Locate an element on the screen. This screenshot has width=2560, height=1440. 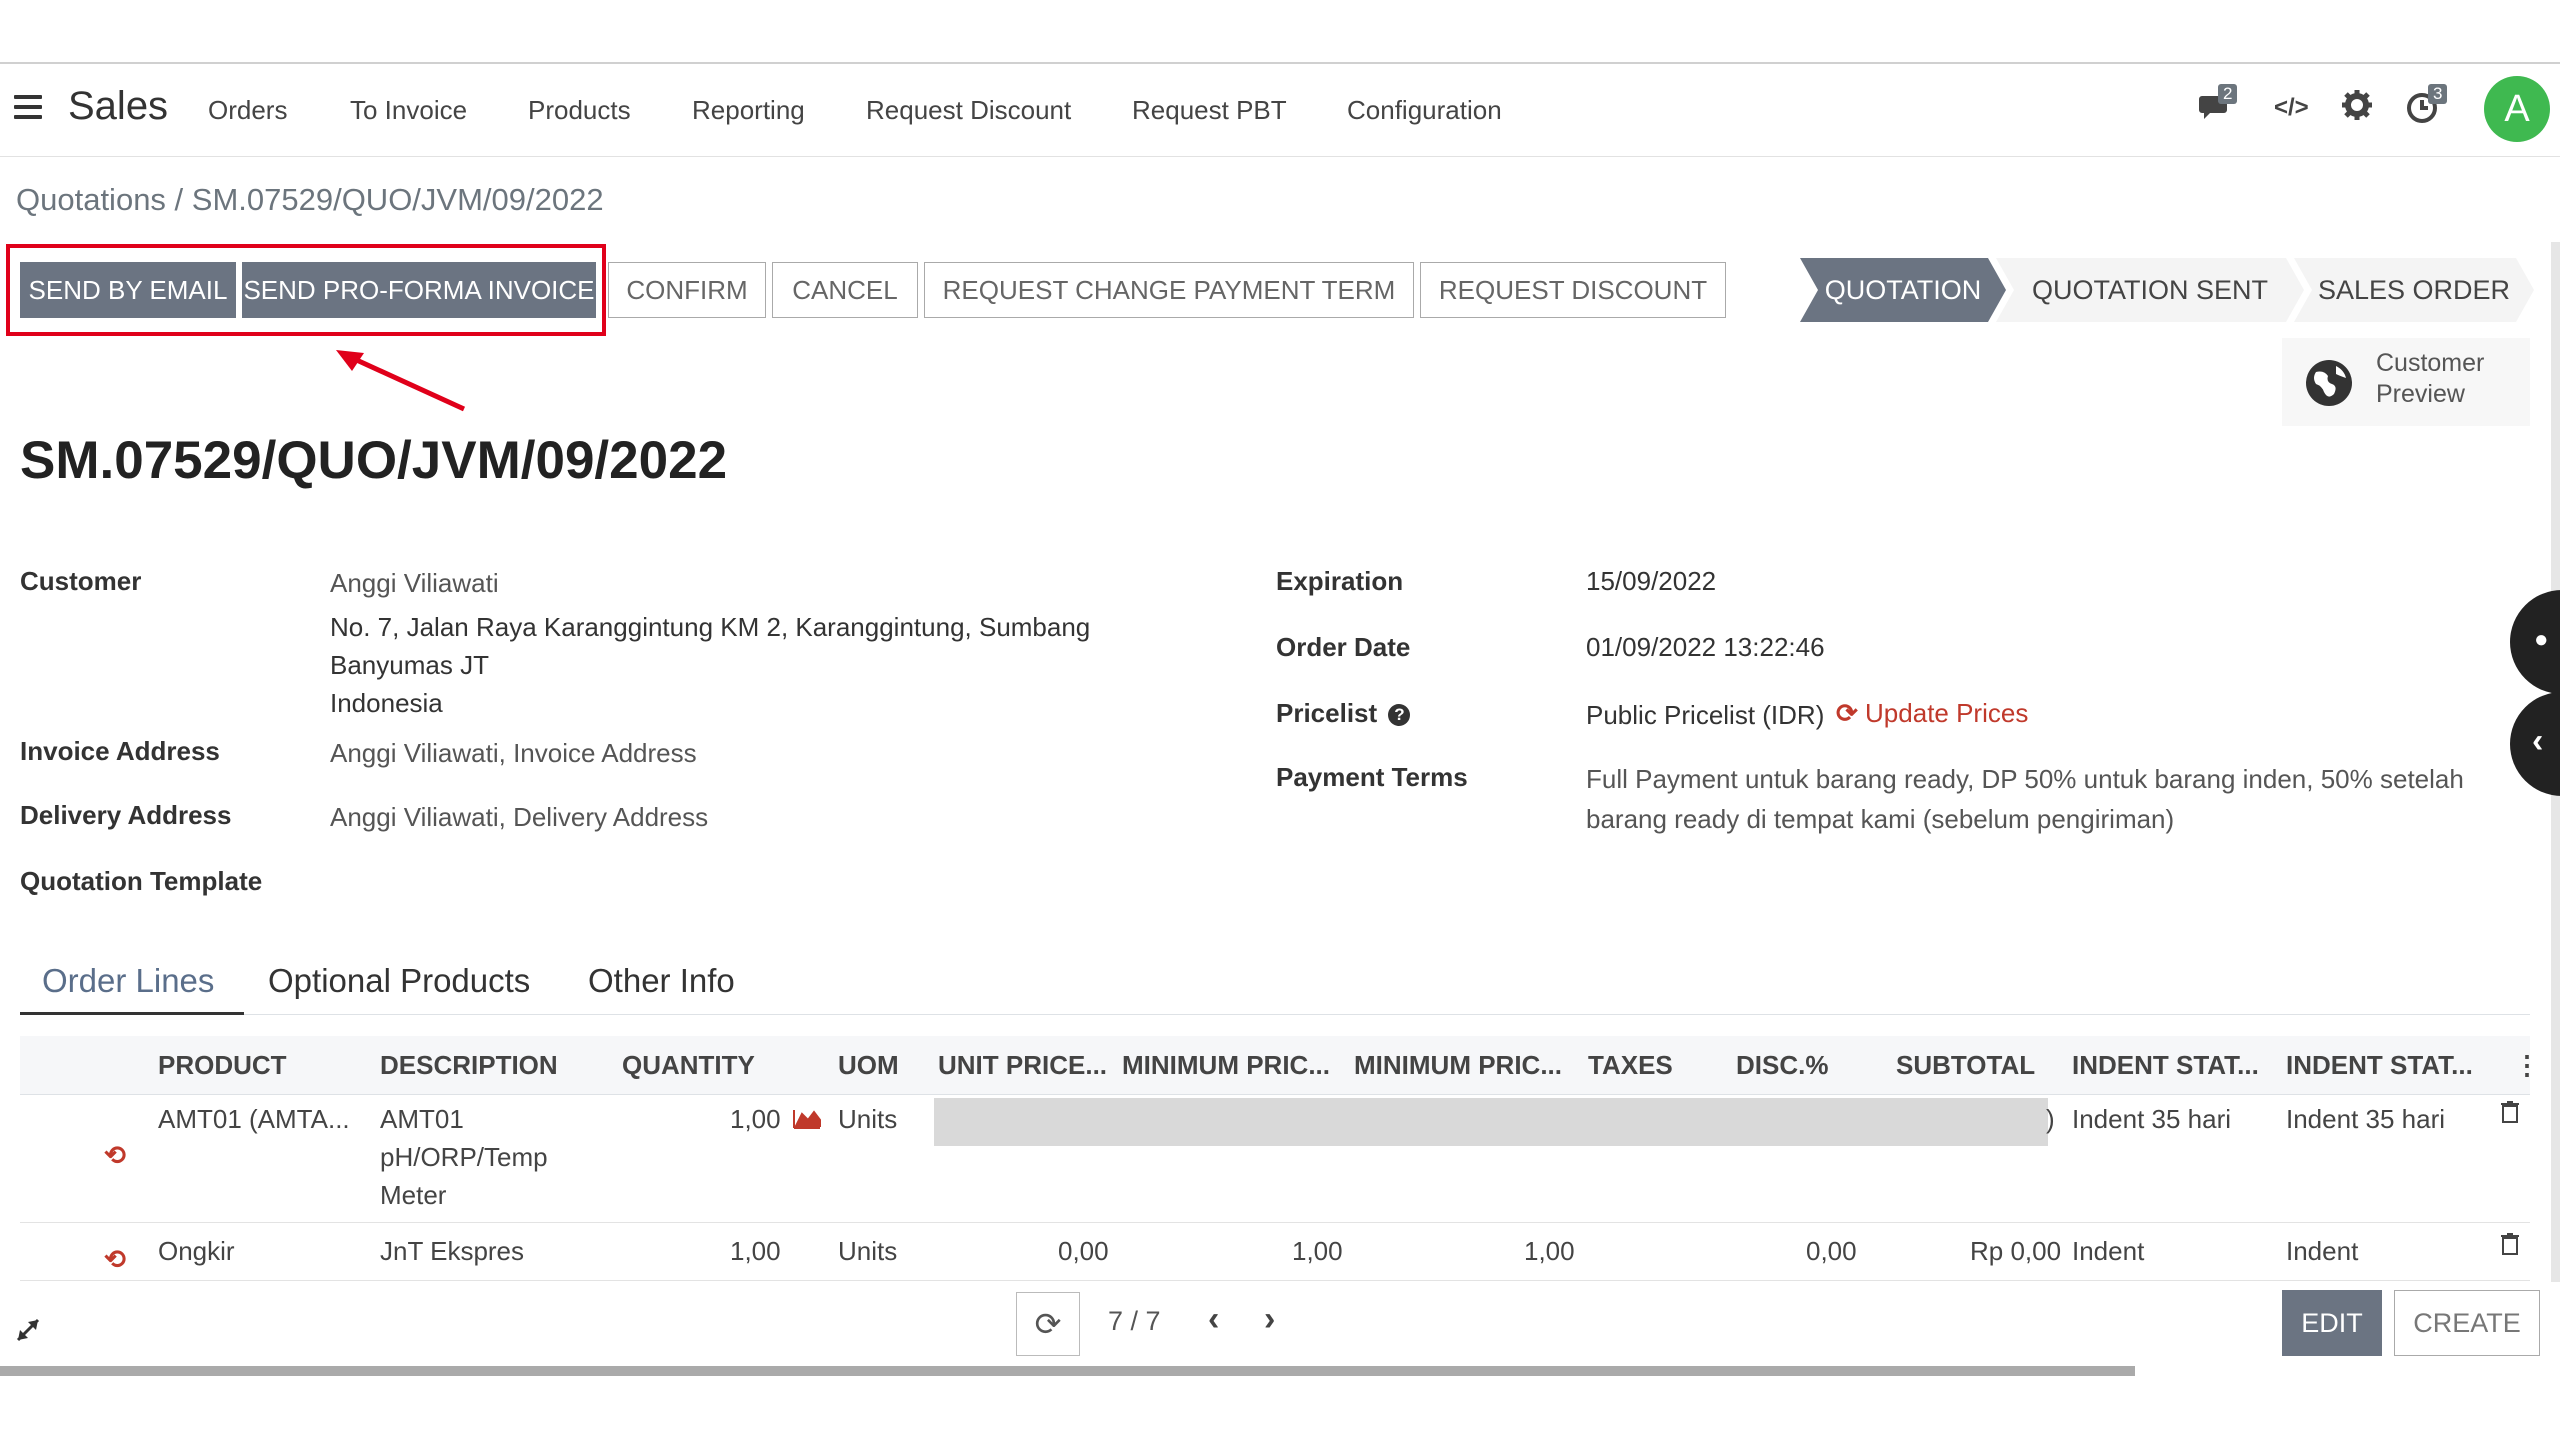
row2-indent-status-2: Indent is located at coordinates (2322, 1251).